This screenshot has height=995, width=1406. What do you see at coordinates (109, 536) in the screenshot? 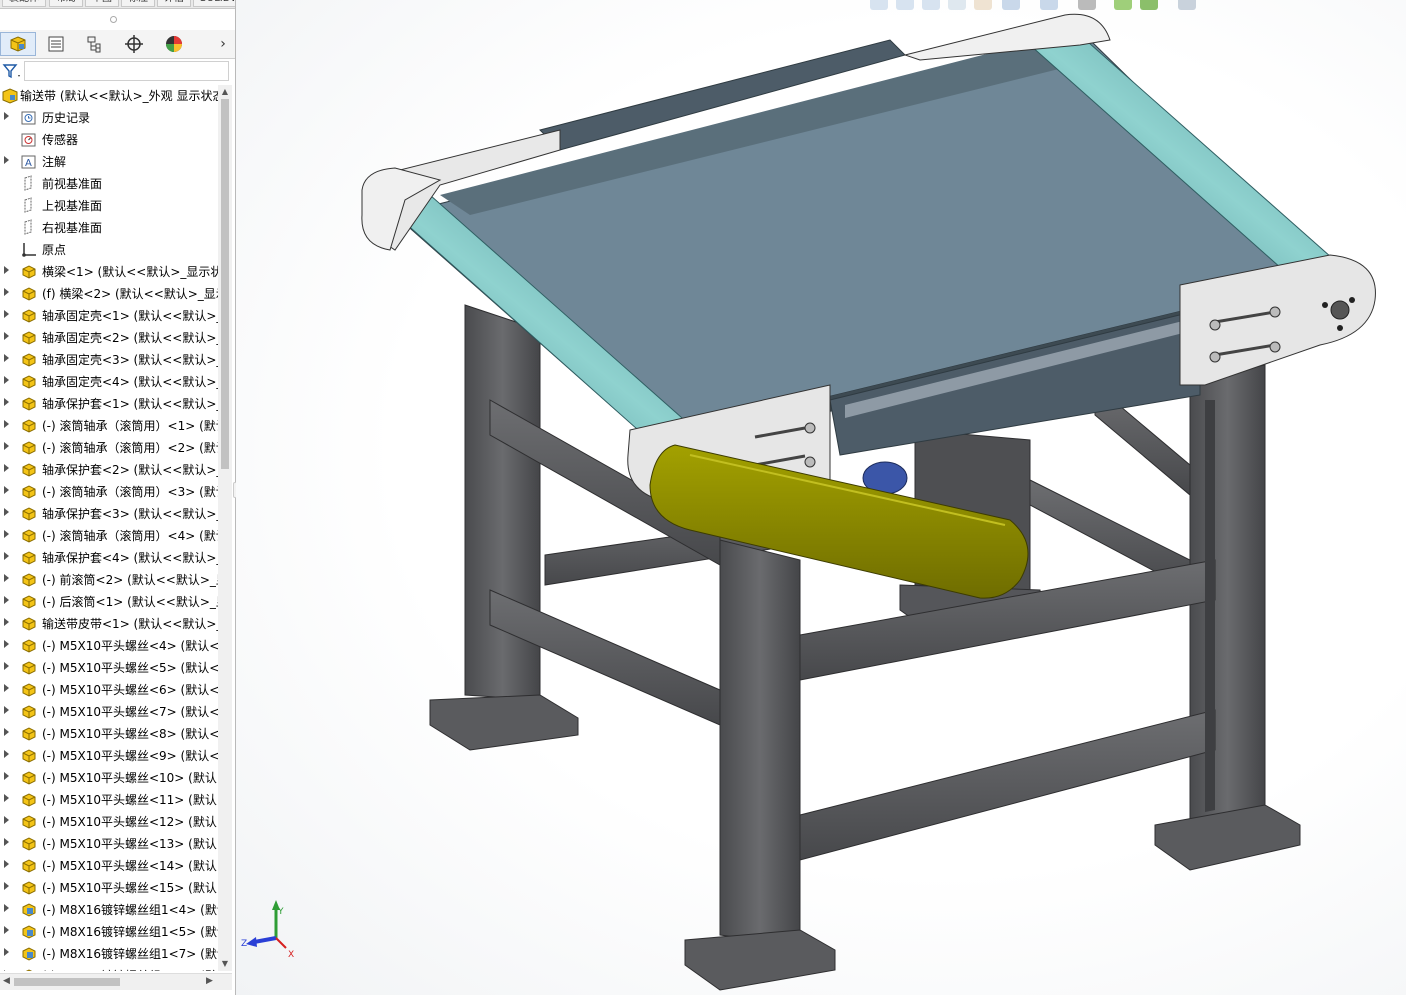
I see `tree-item: (-) 滚筒轴承（滚筒用）<4> (默认` at bounding box center [109, 536].